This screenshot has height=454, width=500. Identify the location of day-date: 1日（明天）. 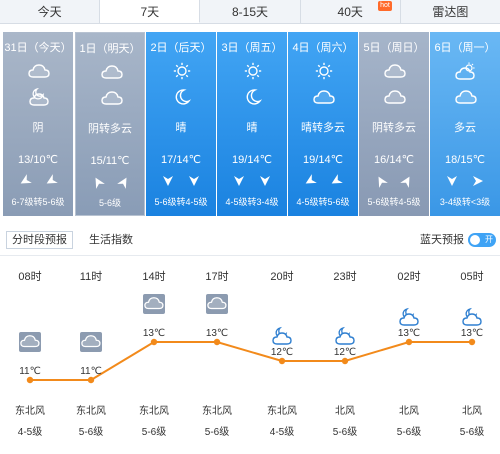
(110, 49).